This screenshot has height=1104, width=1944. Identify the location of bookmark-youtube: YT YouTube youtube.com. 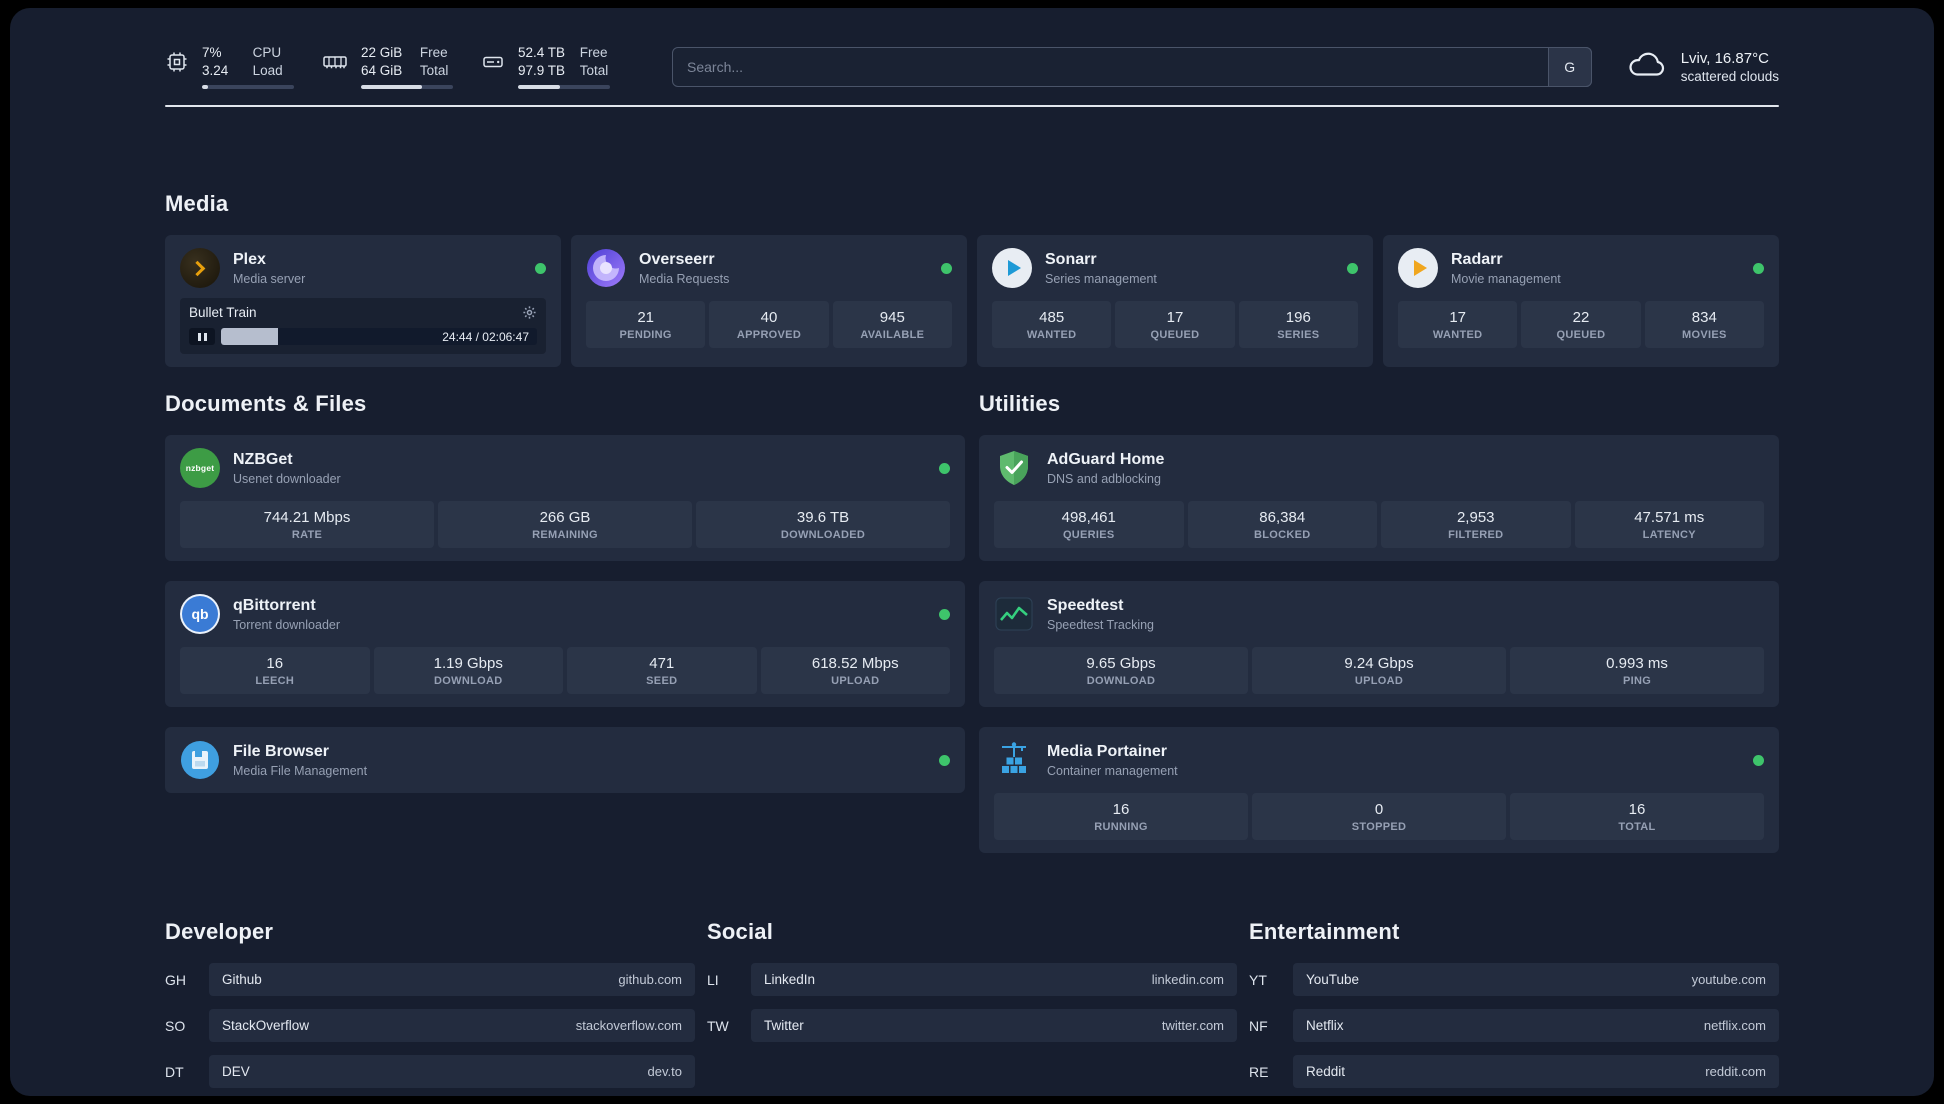
(1514, 979).